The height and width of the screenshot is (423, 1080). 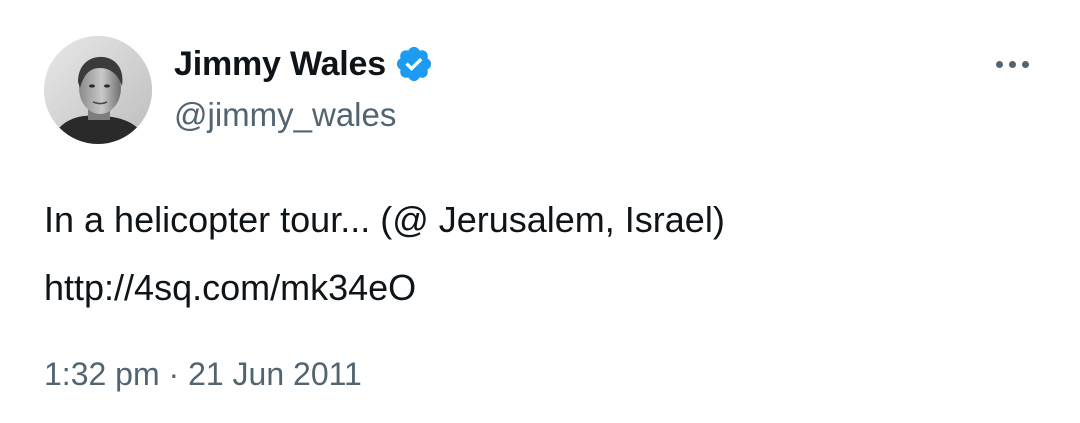 I want to click on more-options-button, so click(x=1012, y=64).